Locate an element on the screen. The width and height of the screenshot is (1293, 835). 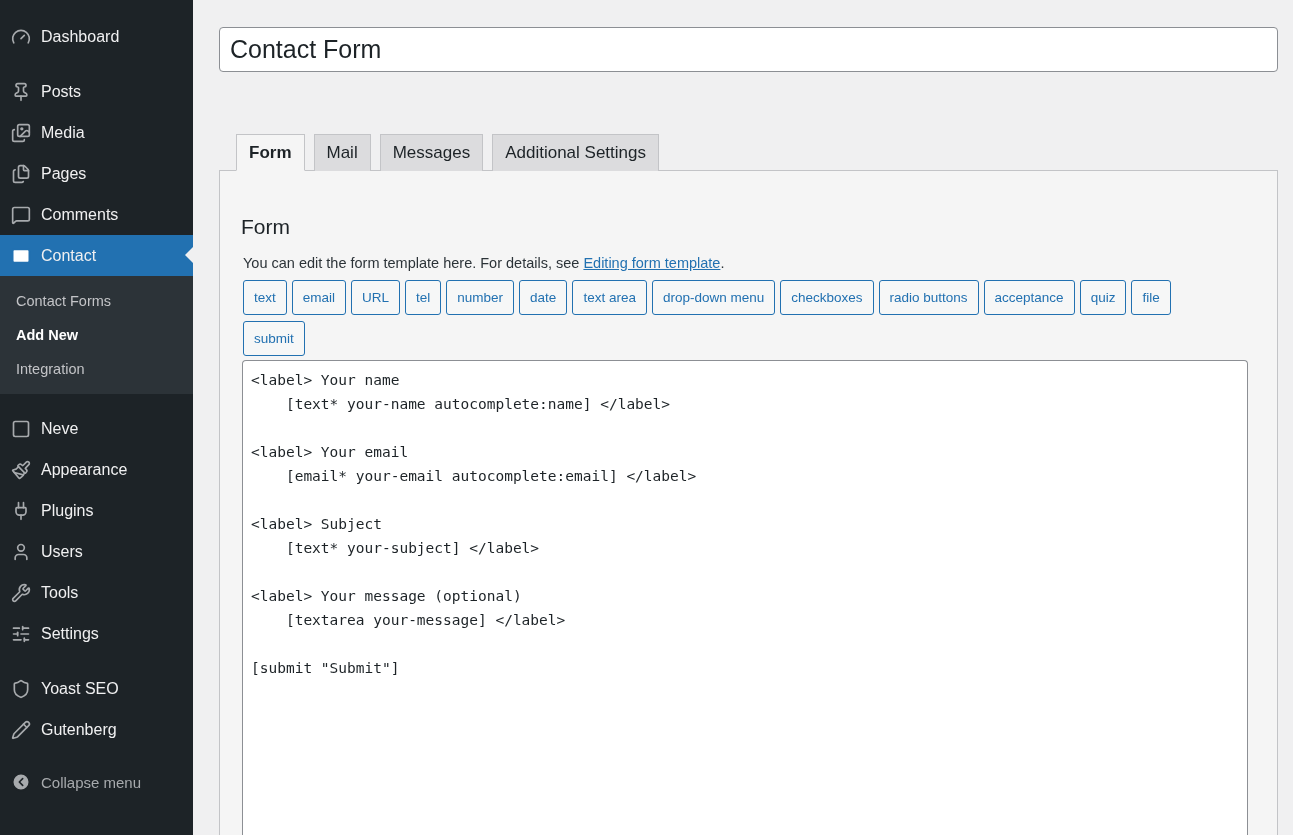
tag-button: drop-down menu is located at coordinates (713, 297).